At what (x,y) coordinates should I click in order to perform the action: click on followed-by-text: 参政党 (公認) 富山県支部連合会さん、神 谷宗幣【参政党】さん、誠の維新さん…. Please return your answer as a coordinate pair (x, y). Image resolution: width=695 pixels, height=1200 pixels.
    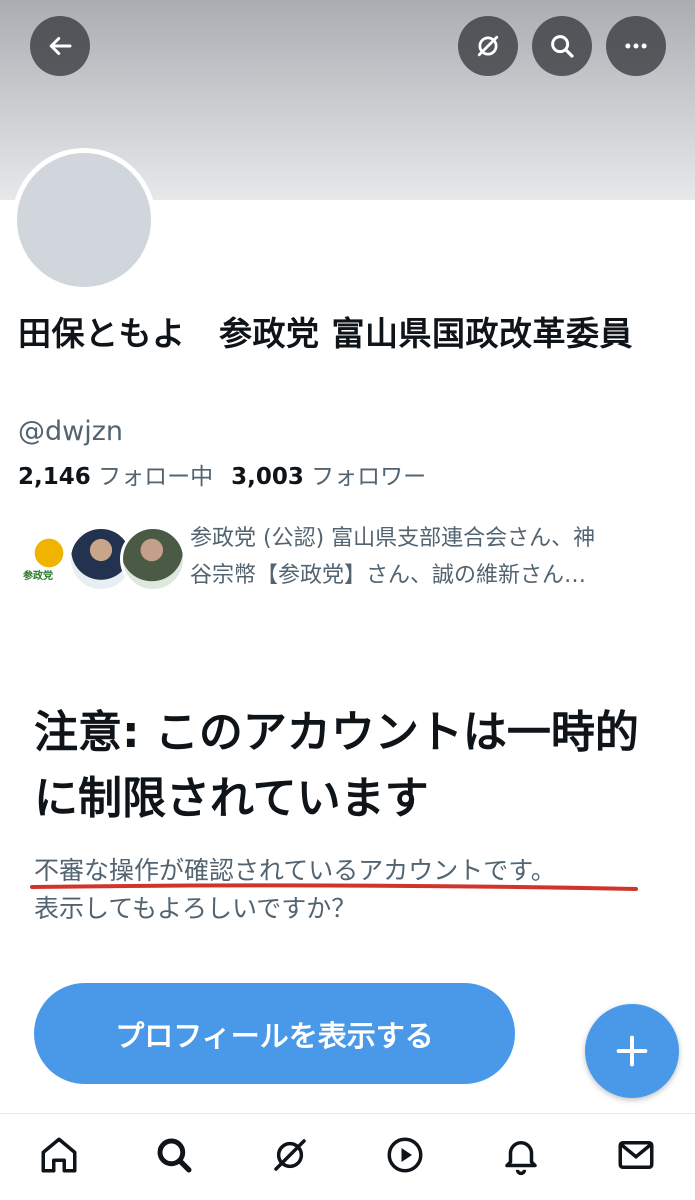
    Looking at the image, I should click on (435, 557).